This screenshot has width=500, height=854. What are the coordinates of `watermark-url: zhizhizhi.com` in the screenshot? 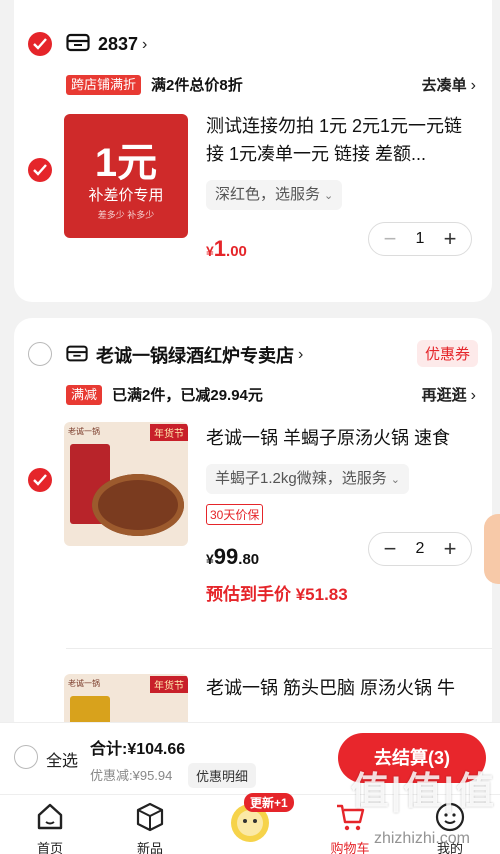 It's located at (421, 838).